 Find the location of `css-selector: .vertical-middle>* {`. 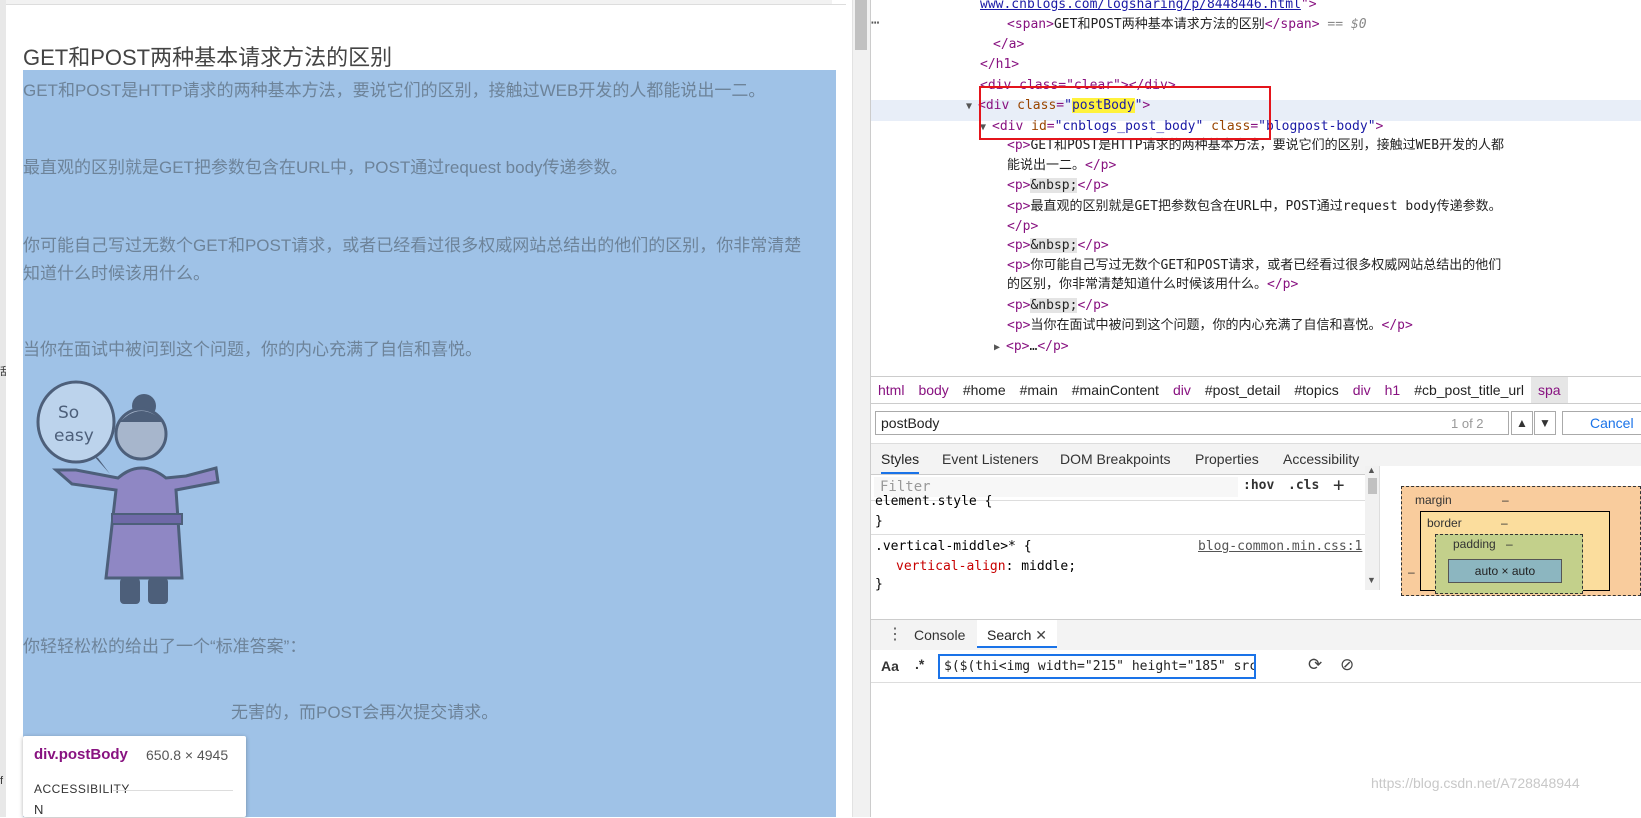

css-selector: .vertical-middle>* { is located at coordinates (953, 547).